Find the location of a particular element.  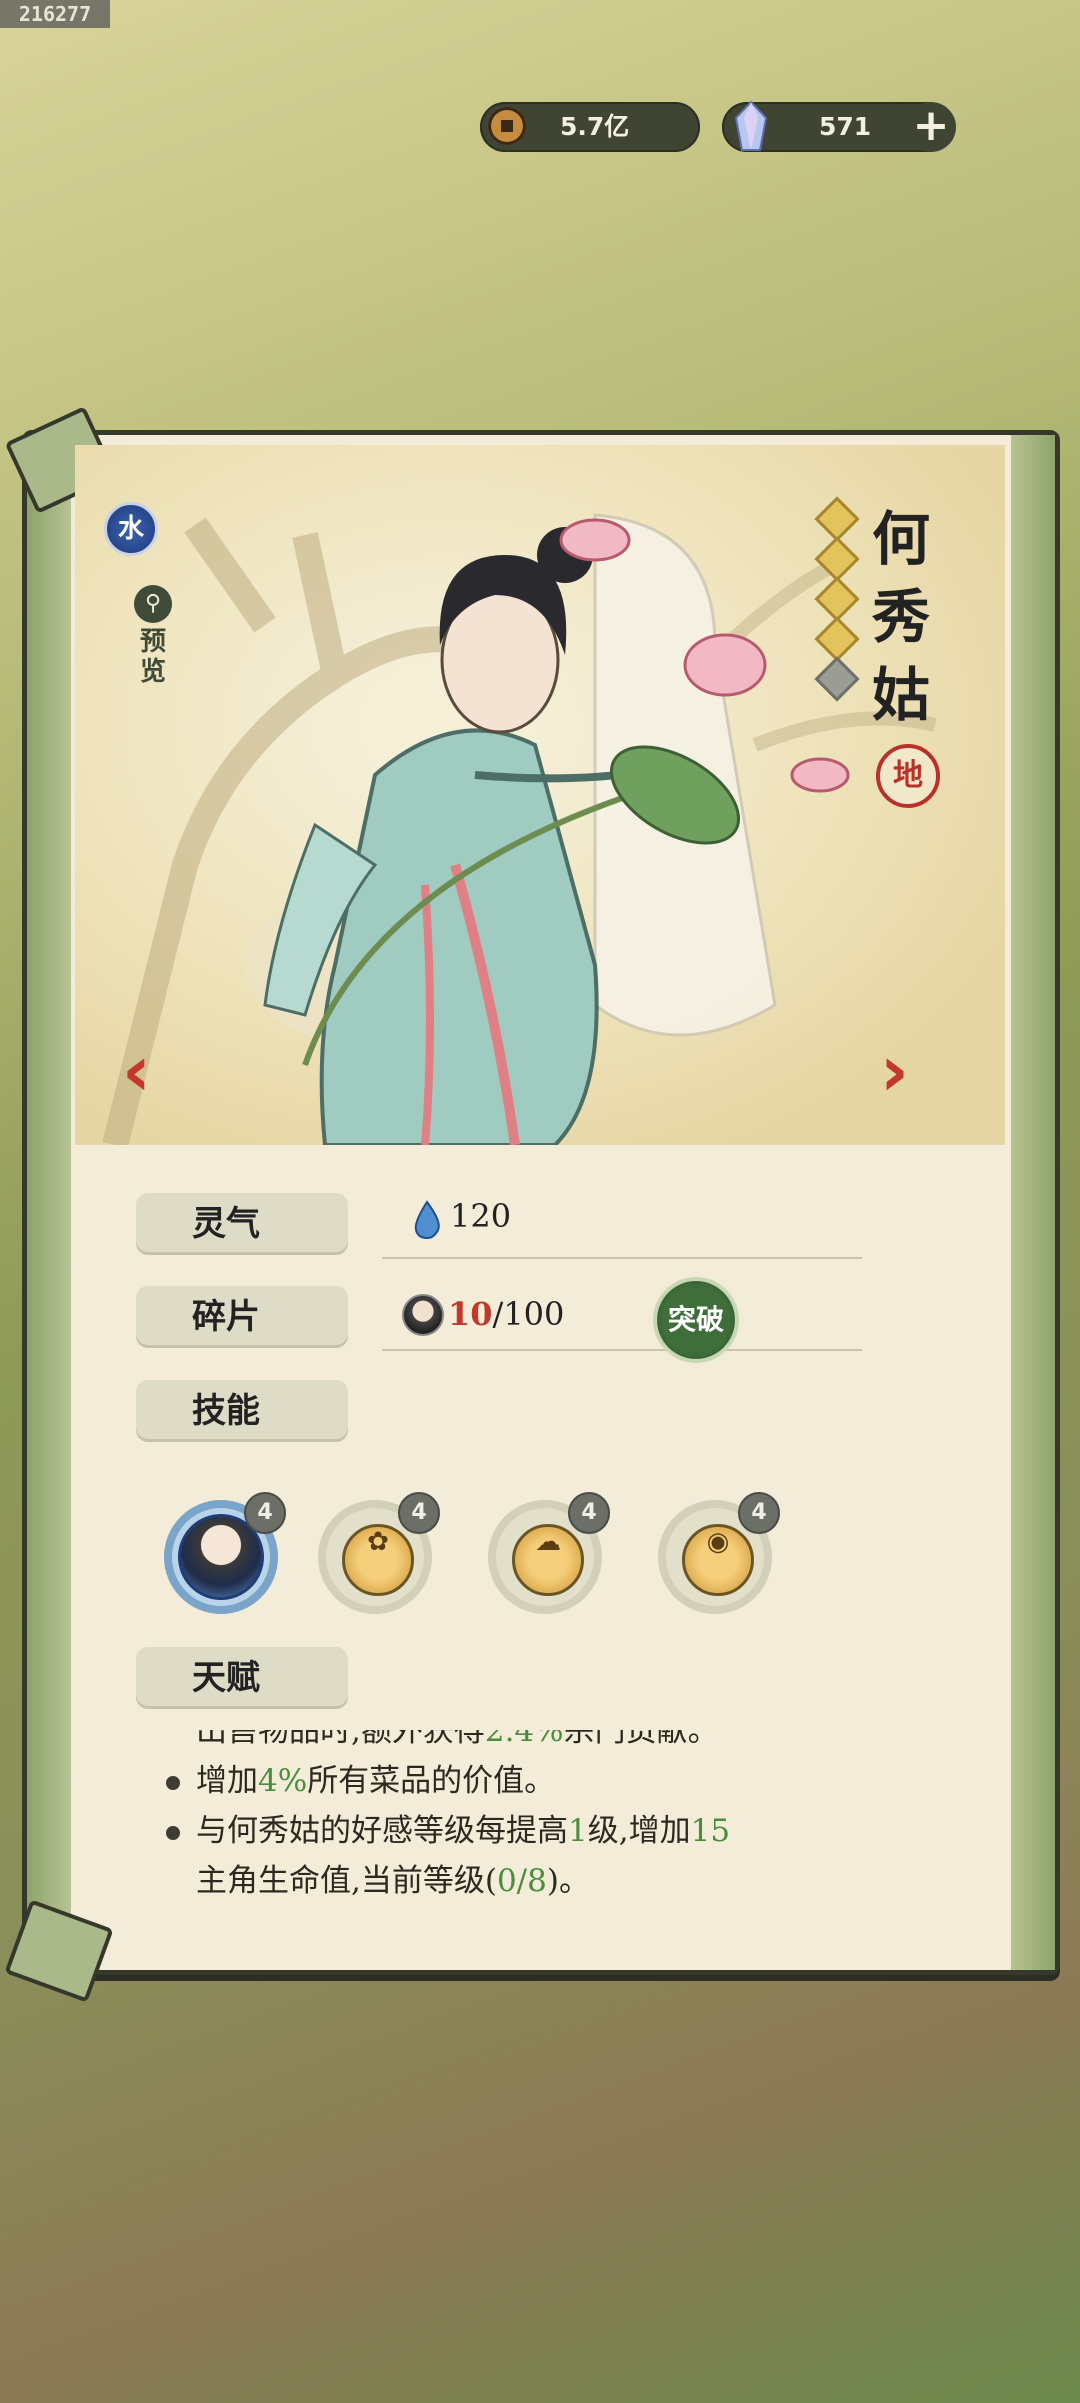

crystal-icon is located at coordinates (751, 125).